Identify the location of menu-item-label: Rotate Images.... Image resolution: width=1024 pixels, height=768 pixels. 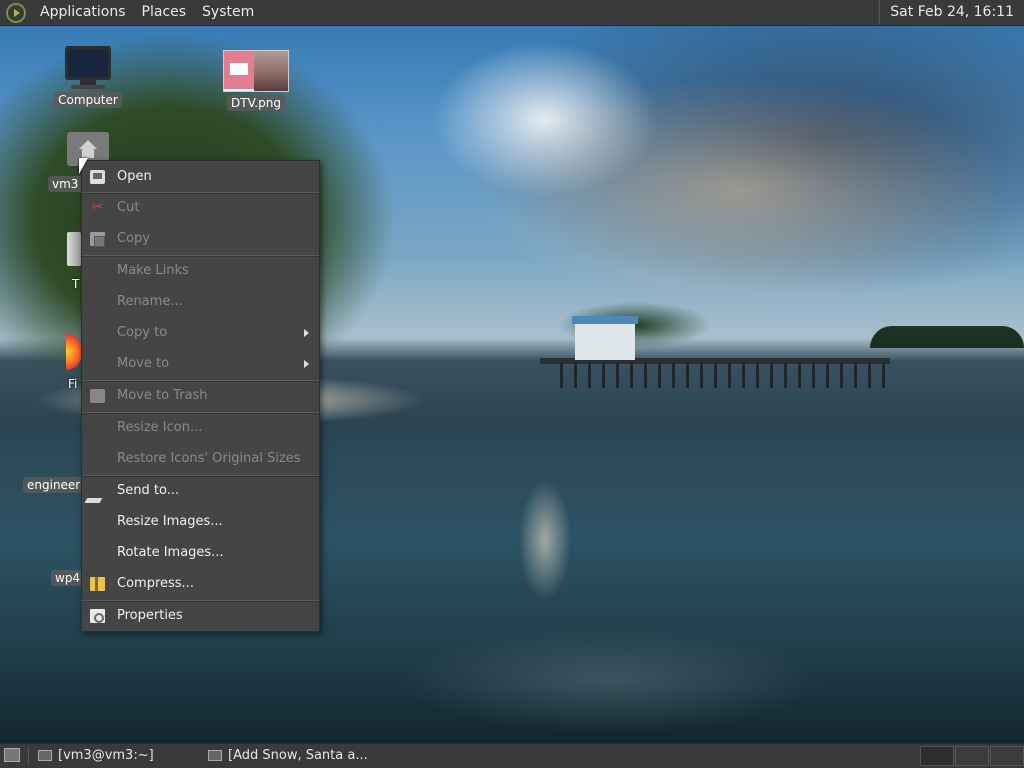
(170, 552).